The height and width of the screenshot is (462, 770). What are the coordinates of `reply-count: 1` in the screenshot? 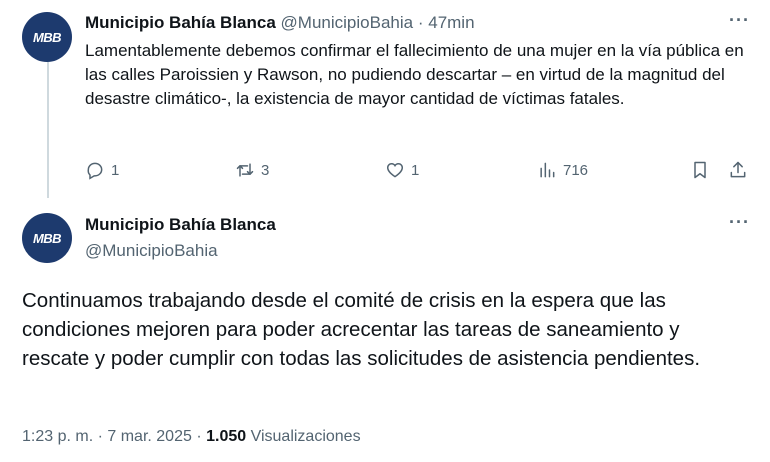 It's located at (115, 170).